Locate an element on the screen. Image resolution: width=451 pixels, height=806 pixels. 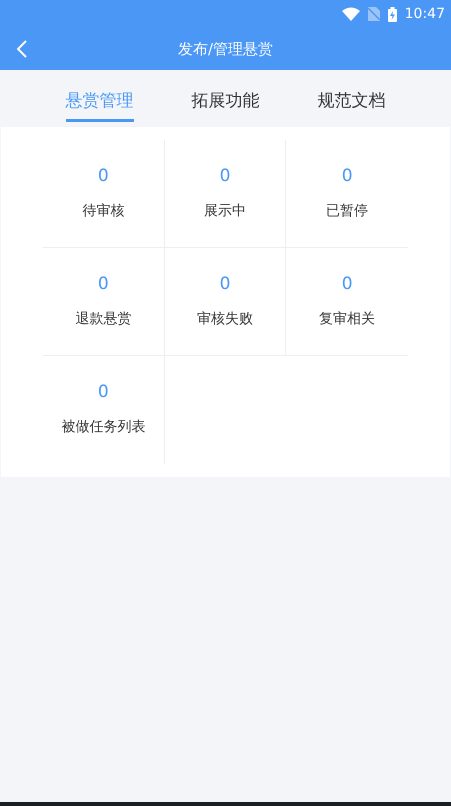
stat-cell: 0 待审核 is located at coordinates (104, 194).